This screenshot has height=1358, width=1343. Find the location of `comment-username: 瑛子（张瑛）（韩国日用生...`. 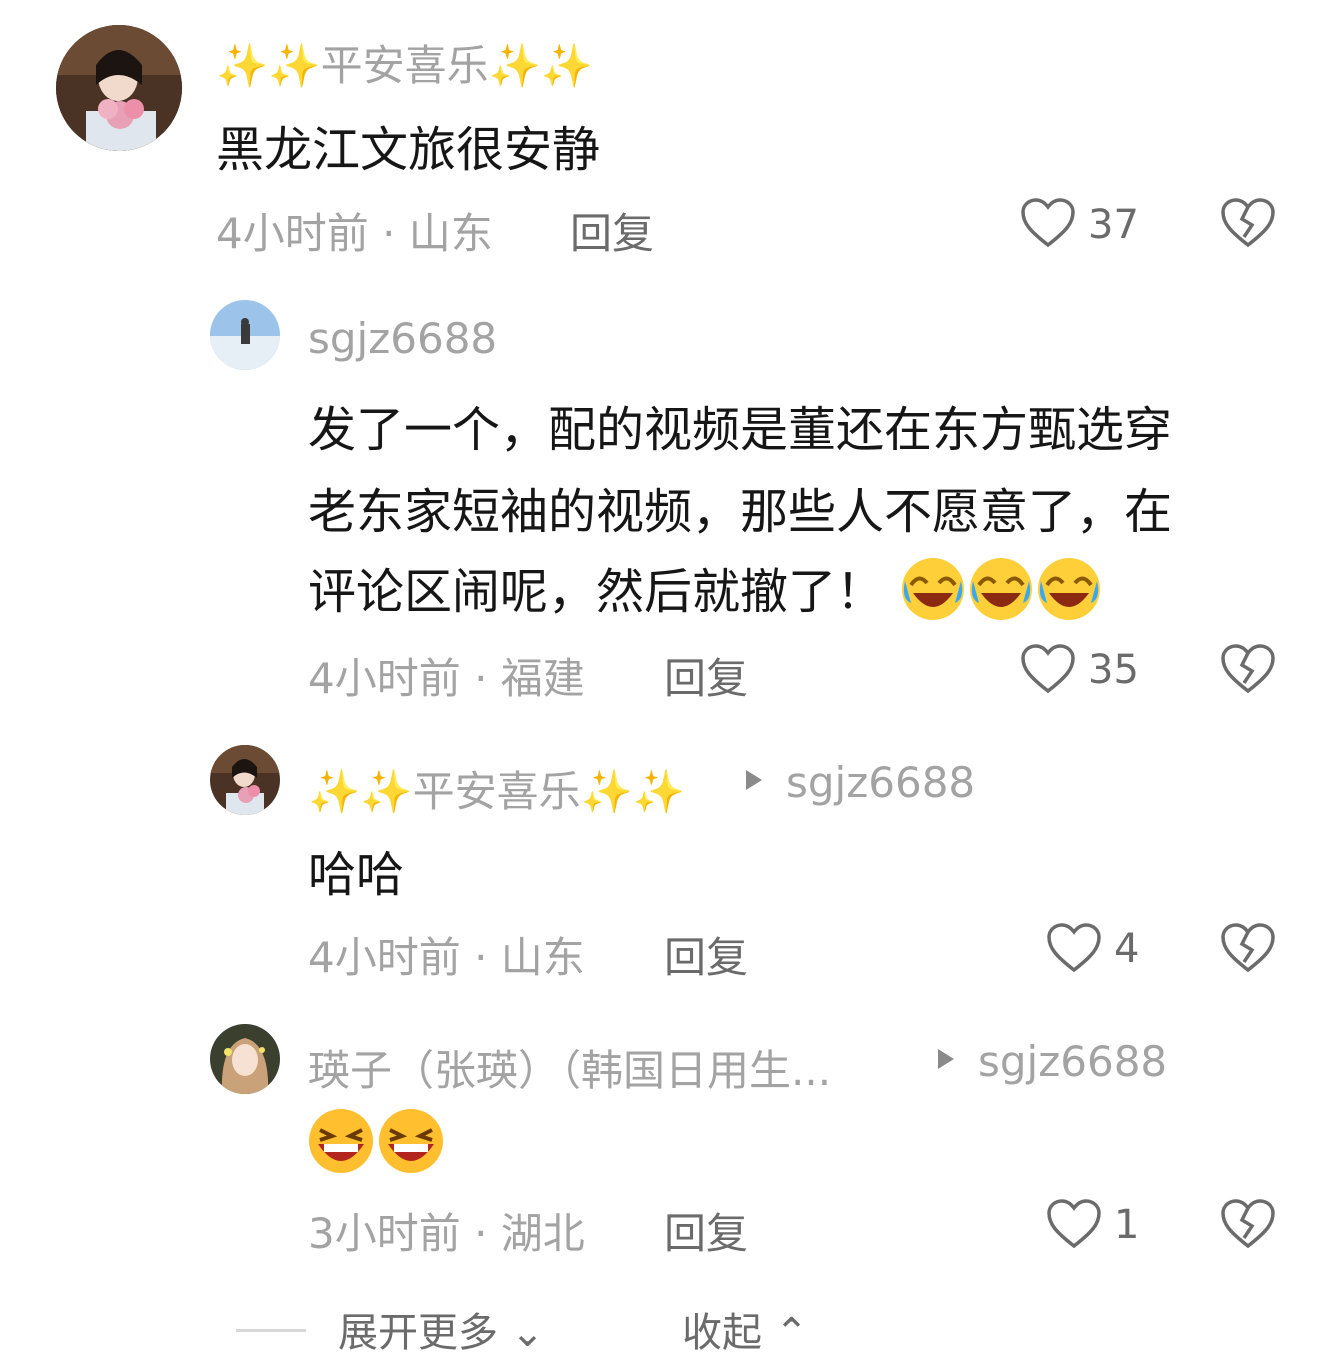

comment-username: 瑛子（张瑛）（韩国日用生... is located at coordinates (569, 1067).